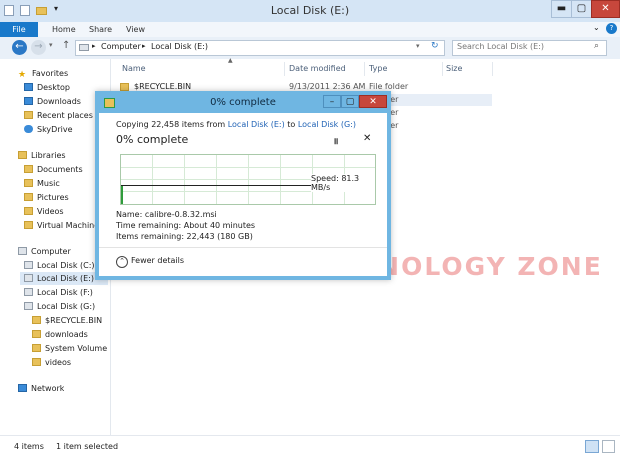 The width and height of the screenshot is (620, 459). What do you see at coordinates (327, 124) in the screenshot?
I see `destination-link: Local Disk (G:)` at bounding box center [327, 124].